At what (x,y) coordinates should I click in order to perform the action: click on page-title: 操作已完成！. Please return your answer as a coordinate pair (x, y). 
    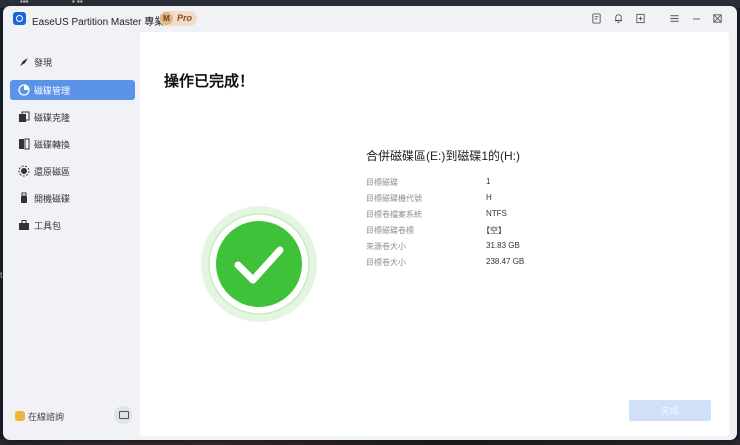
    Looking at the image, I should click on (209, 81).